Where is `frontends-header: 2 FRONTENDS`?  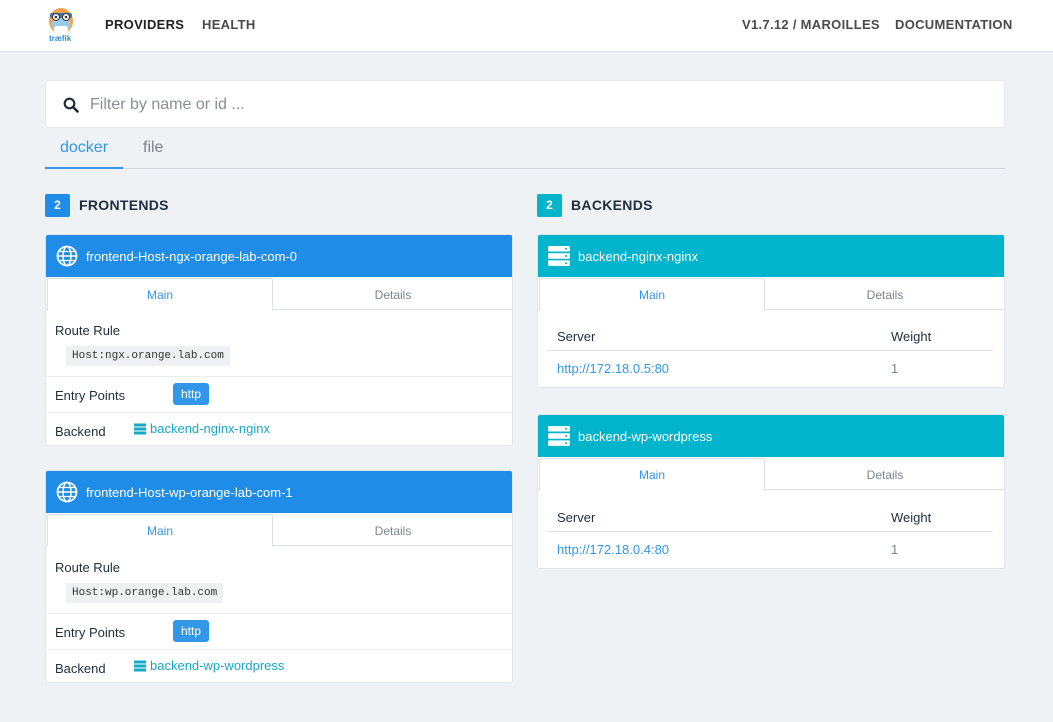
frontends-header: 2 FRONTENDS is located at coordinates (107, 205).